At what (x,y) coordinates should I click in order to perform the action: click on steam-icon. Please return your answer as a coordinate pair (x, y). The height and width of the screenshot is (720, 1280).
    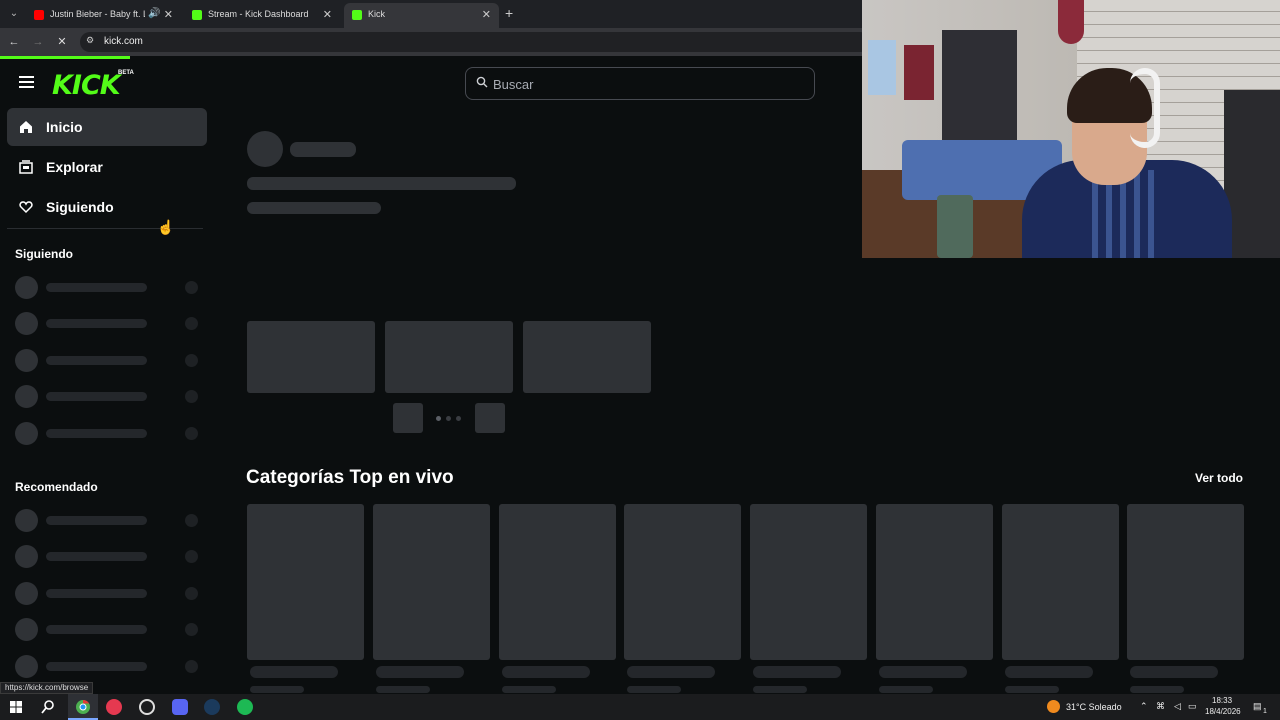
    Looking at the image, I should click on (212, 707).